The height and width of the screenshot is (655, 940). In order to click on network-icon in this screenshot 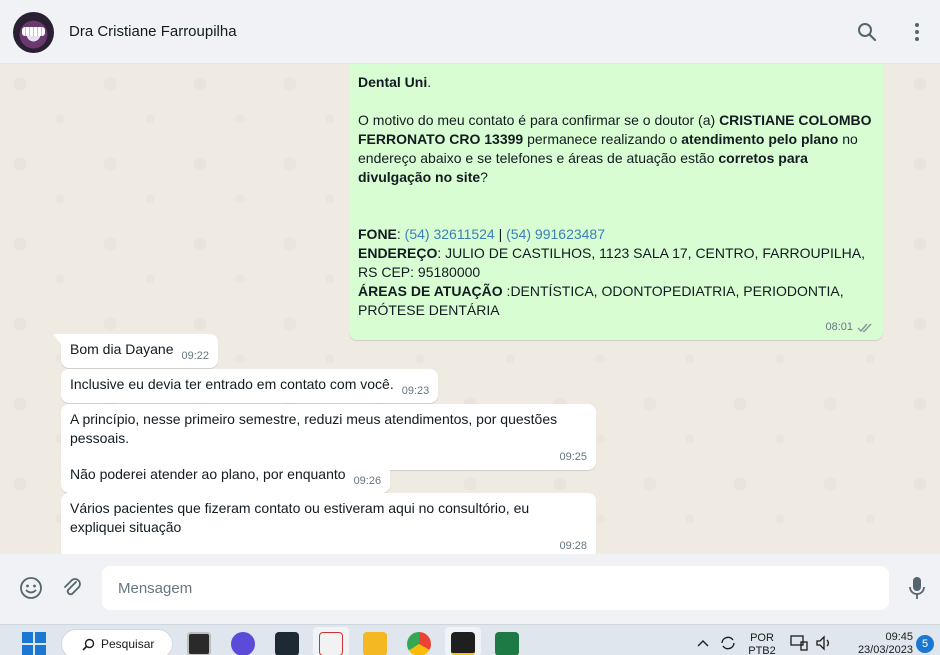, I will do `click(799, 643)`.